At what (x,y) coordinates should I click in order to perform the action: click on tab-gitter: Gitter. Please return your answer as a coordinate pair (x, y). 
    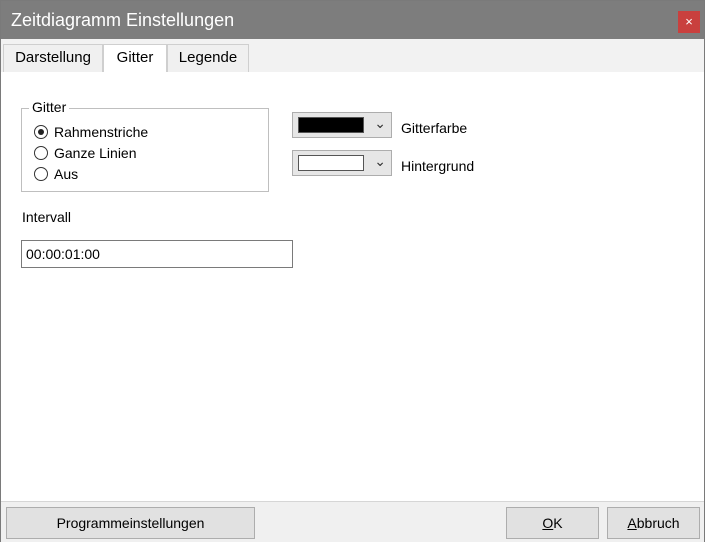
    Looking at the image, I should click on (135, 58).